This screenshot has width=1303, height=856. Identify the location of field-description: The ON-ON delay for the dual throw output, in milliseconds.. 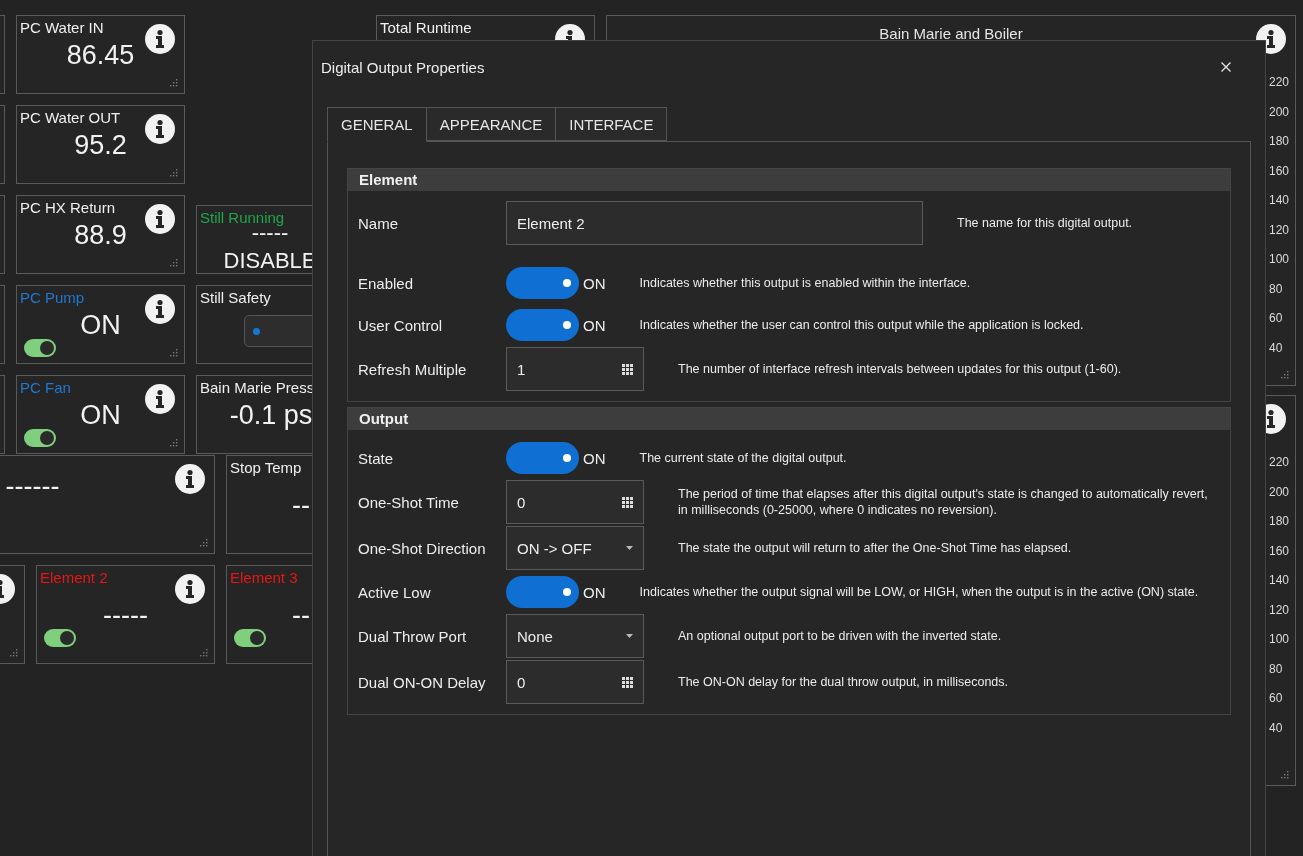
(843, 682).